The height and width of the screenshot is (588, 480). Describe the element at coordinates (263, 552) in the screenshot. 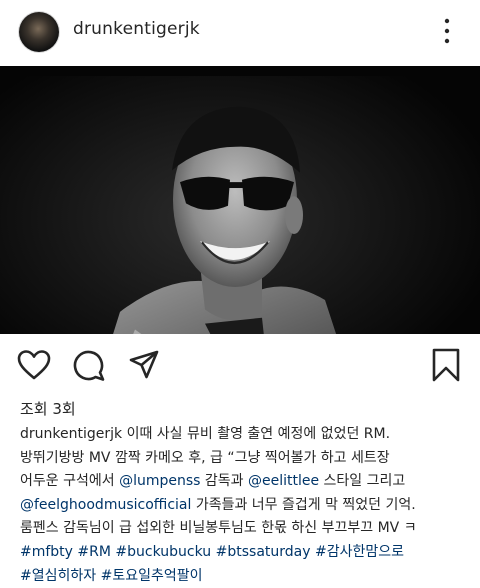

I see `hashtag-link: #btssaturday` at that location.